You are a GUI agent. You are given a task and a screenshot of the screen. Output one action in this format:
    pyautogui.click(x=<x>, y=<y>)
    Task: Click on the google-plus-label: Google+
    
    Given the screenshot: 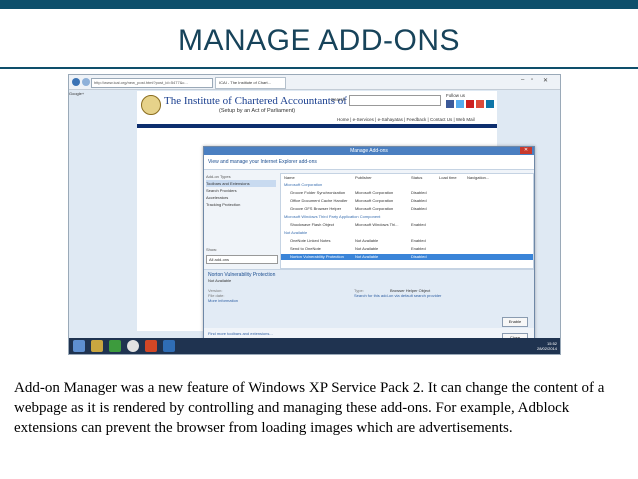 What is the action you would take?
    pyautogui.click(x=77, y=93)
    